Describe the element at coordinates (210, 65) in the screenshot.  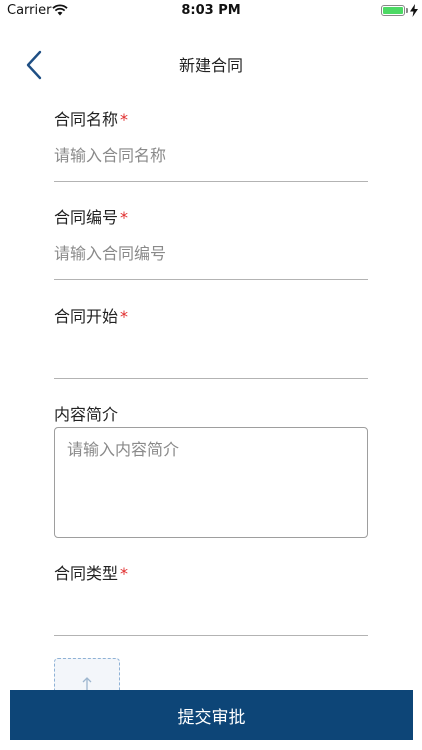
I see `page-title: 新建合同` at that location.